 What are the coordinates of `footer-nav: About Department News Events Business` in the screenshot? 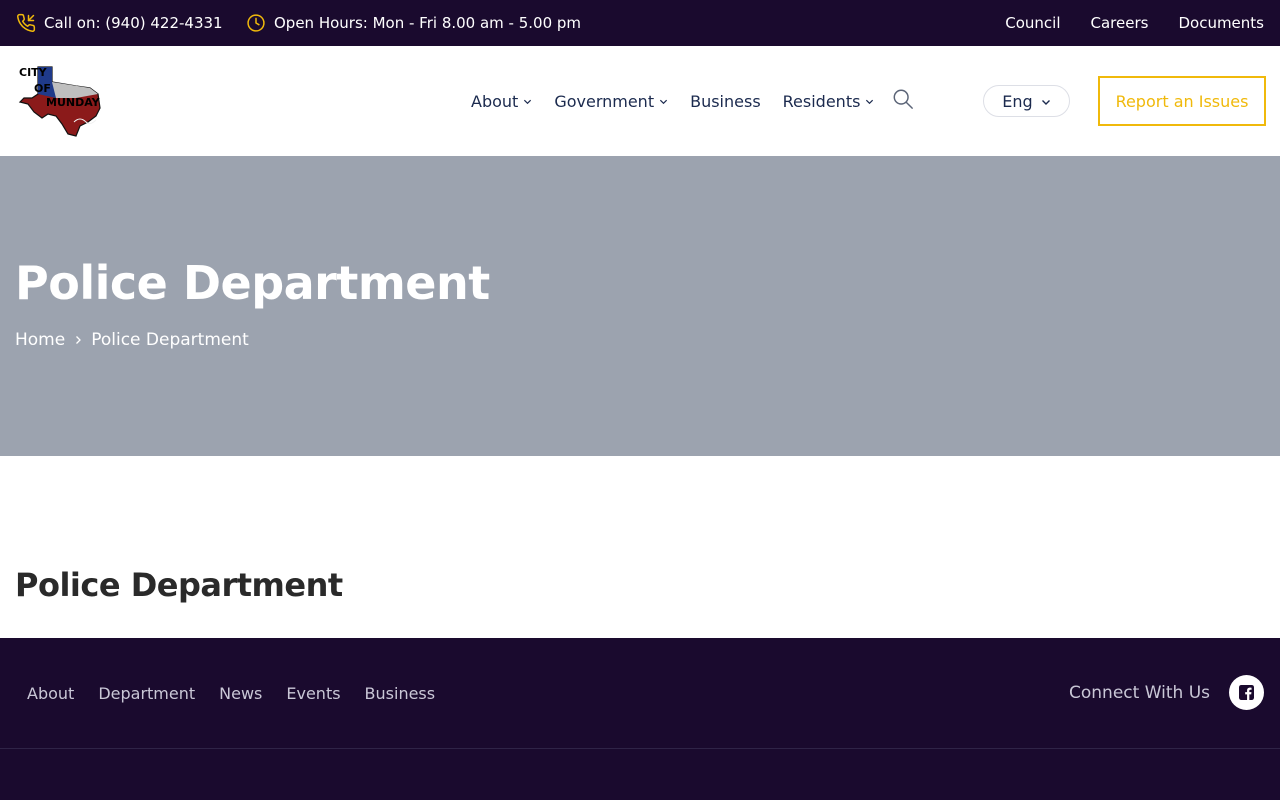 It's located at (231, 693).